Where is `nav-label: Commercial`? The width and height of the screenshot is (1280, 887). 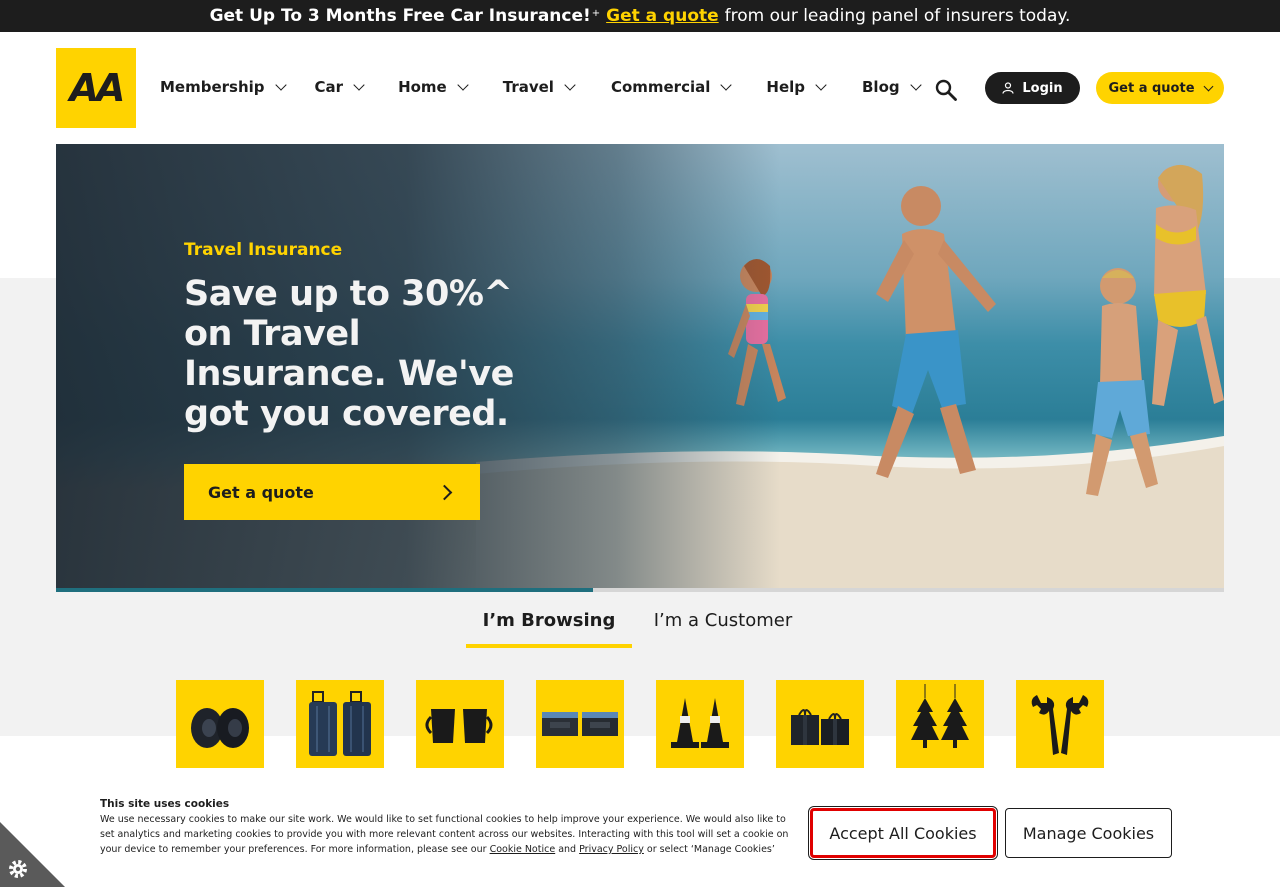 nav-label: Commercial is located at coordinates (660, 87).